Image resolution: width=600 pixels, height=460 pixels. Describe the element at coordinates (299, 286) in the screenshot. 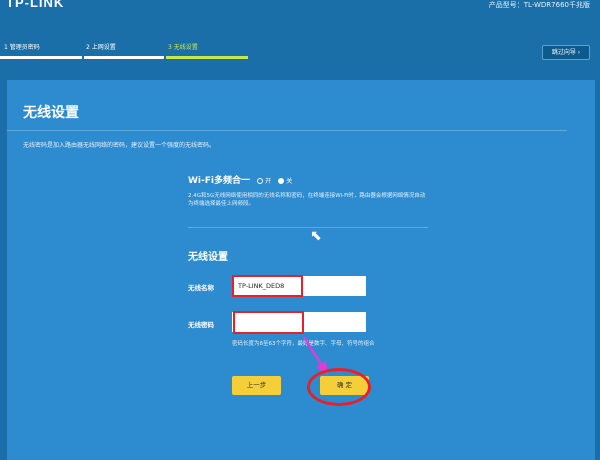

I see `wireless-name-input` at that location.